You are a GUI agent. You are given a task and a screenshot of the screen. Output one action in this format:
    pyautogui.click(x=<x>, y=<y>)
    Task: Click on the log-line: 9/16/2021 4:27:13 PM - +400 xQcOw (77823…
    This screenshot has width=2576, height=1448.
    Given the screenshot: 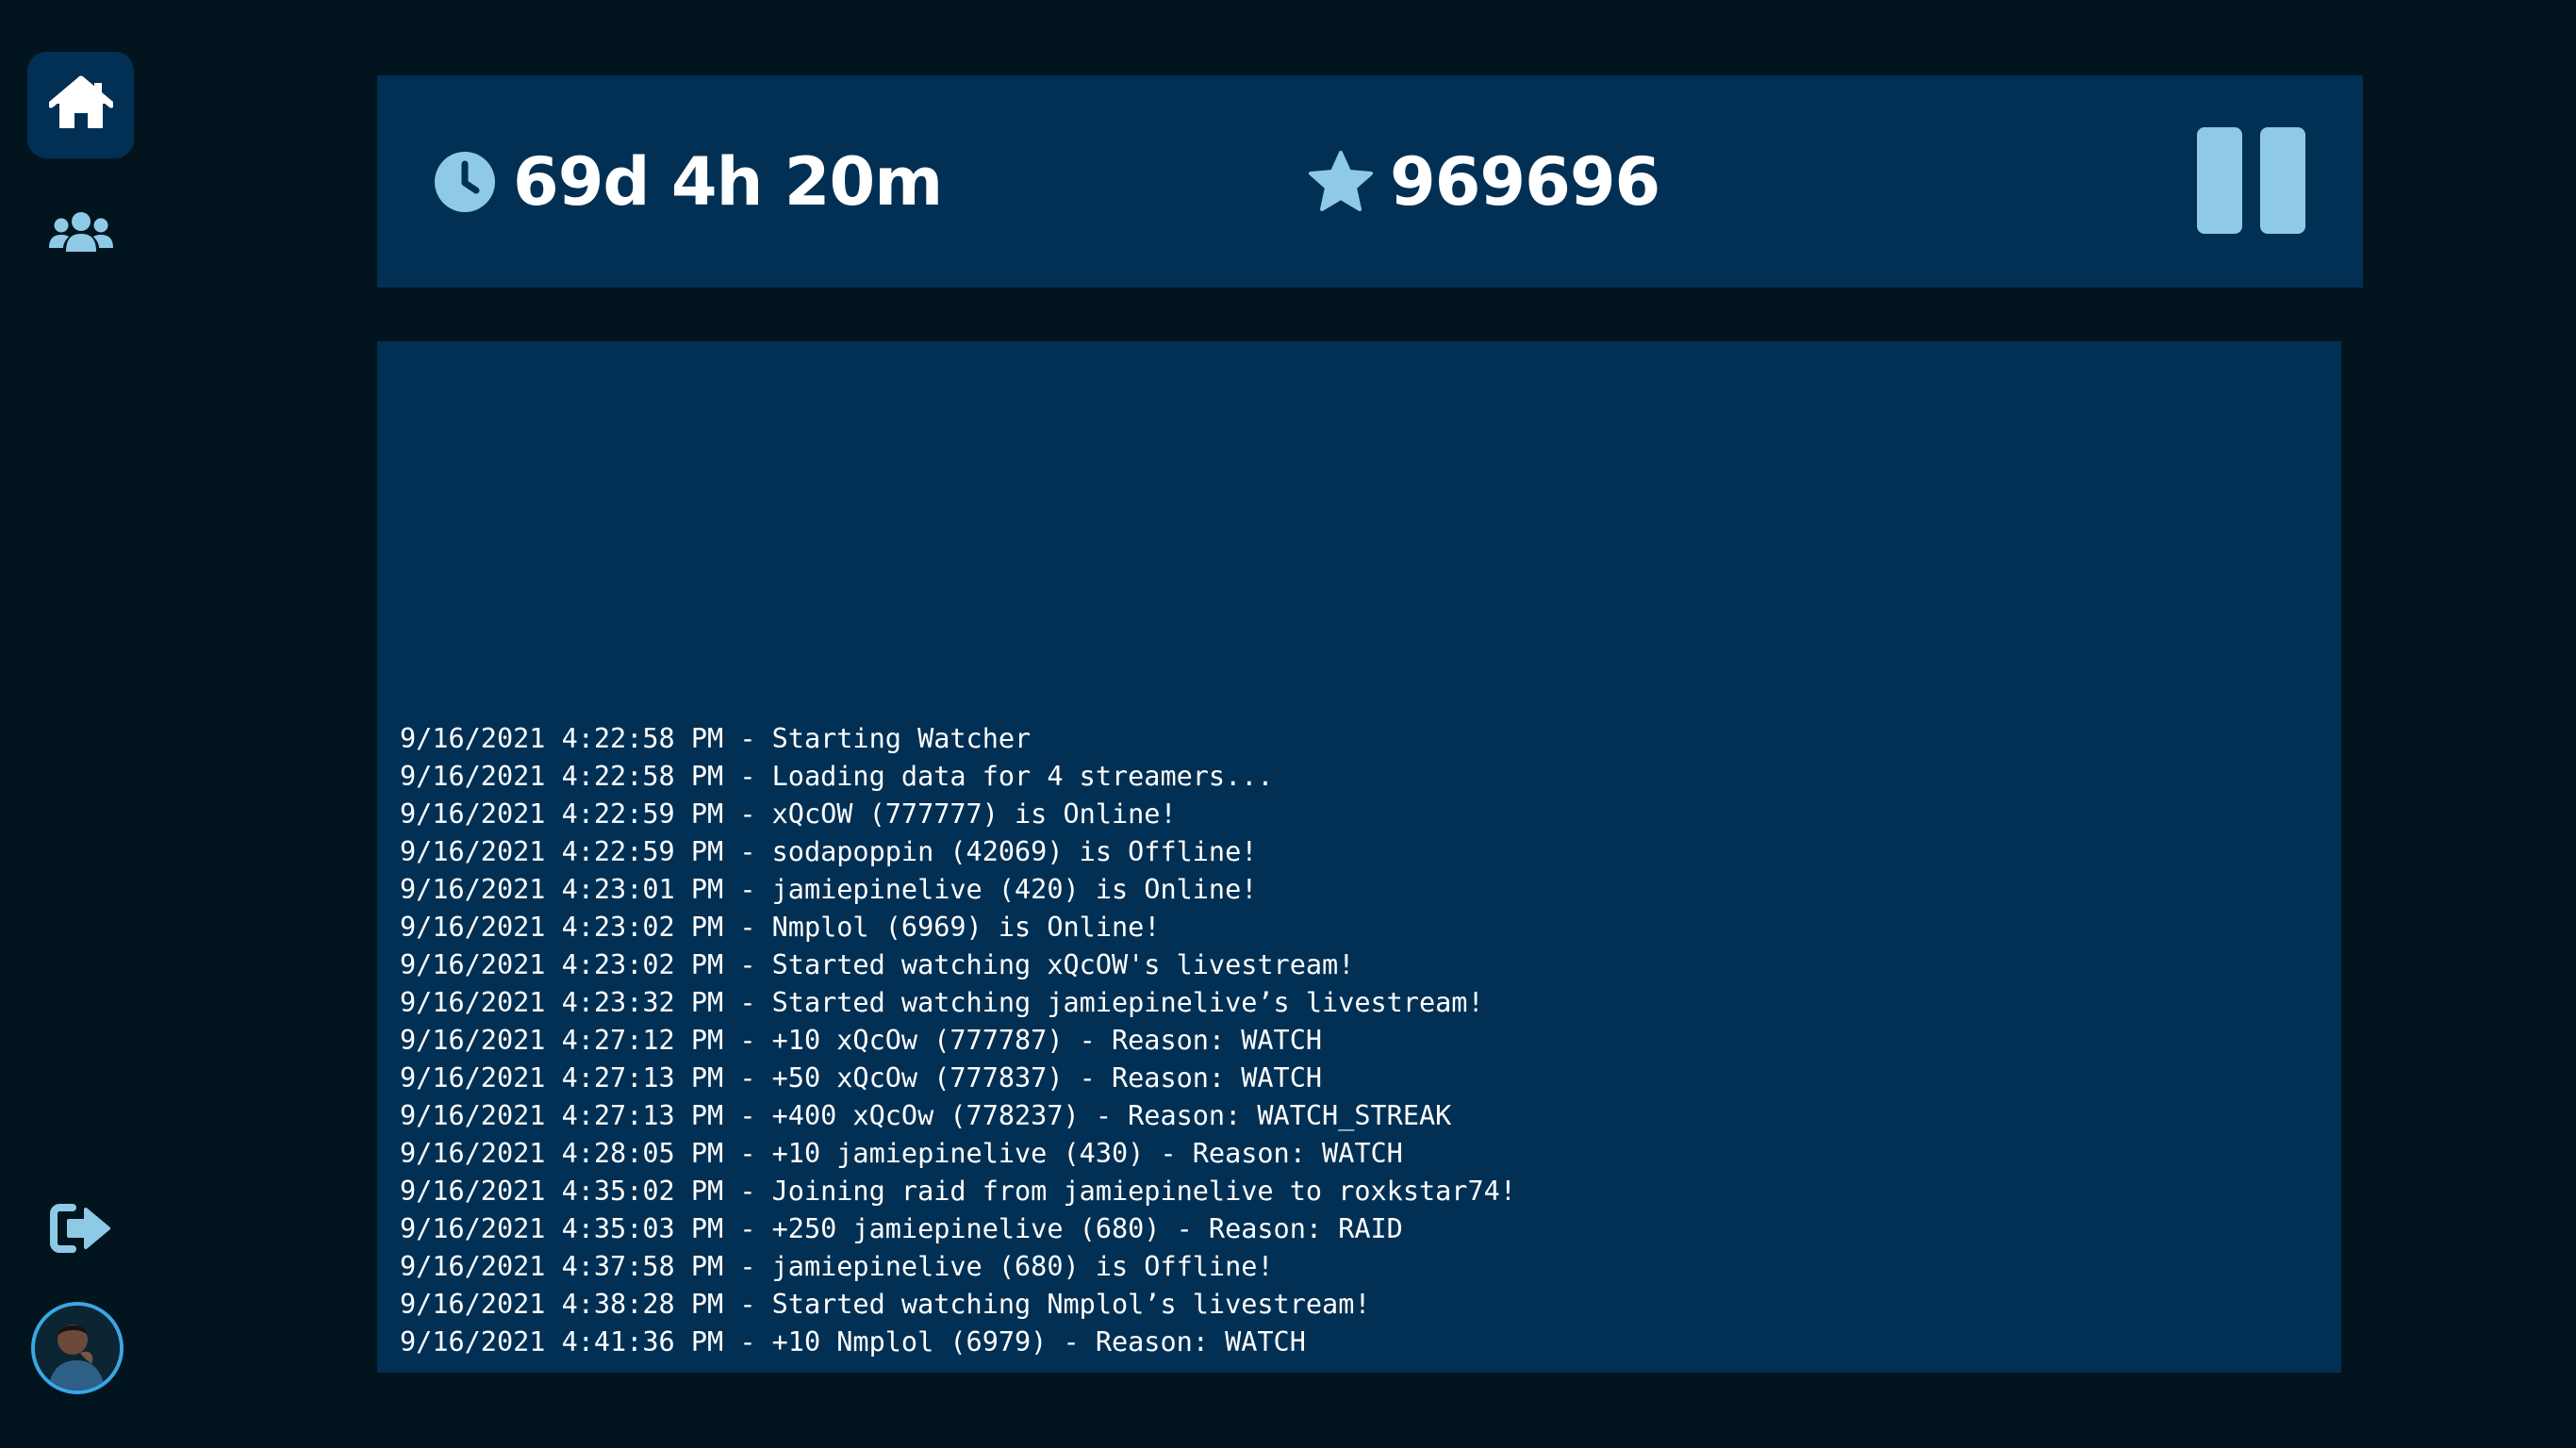 What is the action you would take?
    pyautogui.click(x=926, y=1115)
    